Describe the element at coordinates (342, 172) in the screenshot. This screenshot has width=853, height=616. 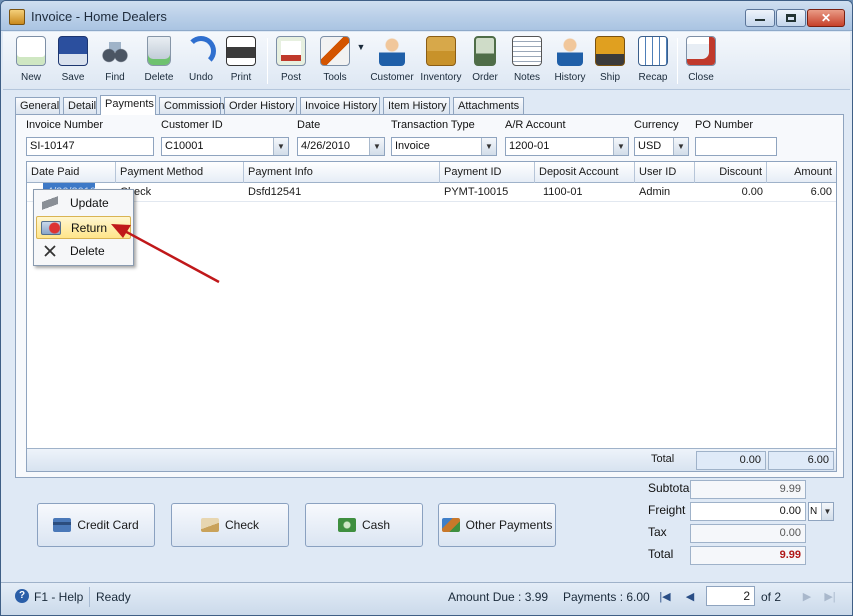
I see `column-payment-info: Payment Info` at that location.